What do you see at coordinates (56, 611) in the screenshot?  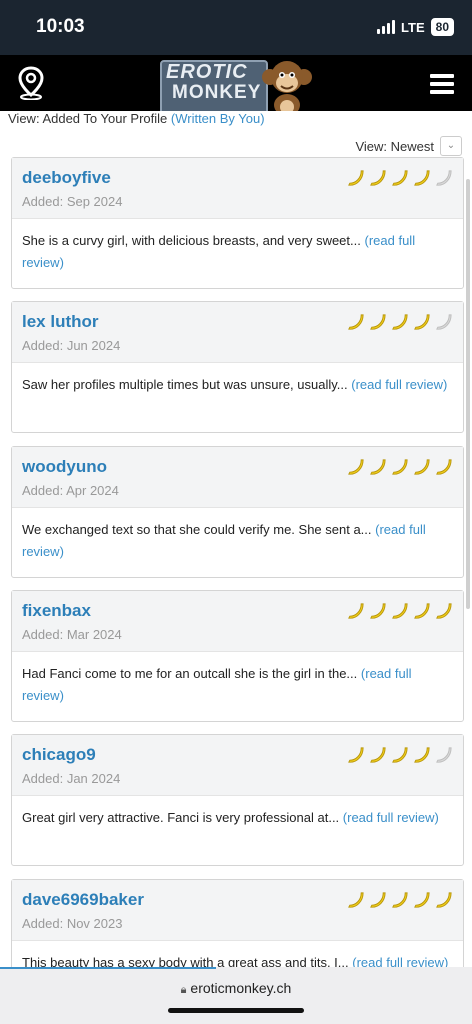 I see `reviewer-name: fixenbax` at bounding box center [56, 611].